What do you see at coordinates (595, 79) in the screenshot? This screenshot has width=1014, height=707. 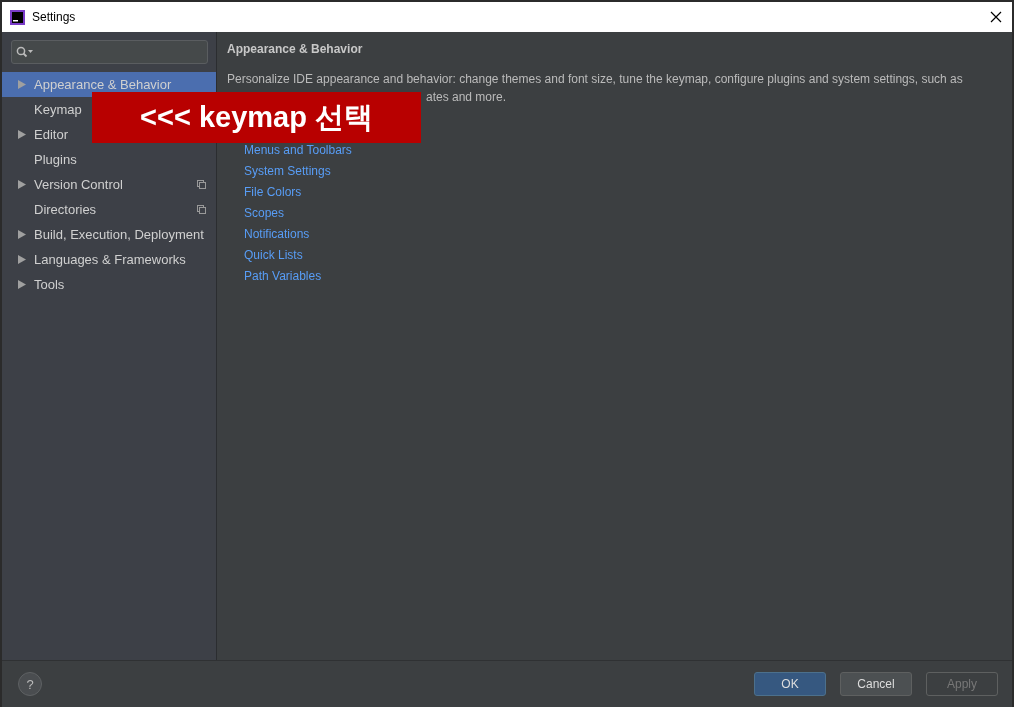 I see `description-text: Personalize IDE appearance and behavior: change themes and font size, tune the keymap, configure plugins and system settings, such as` at bounding box center [595, 79].